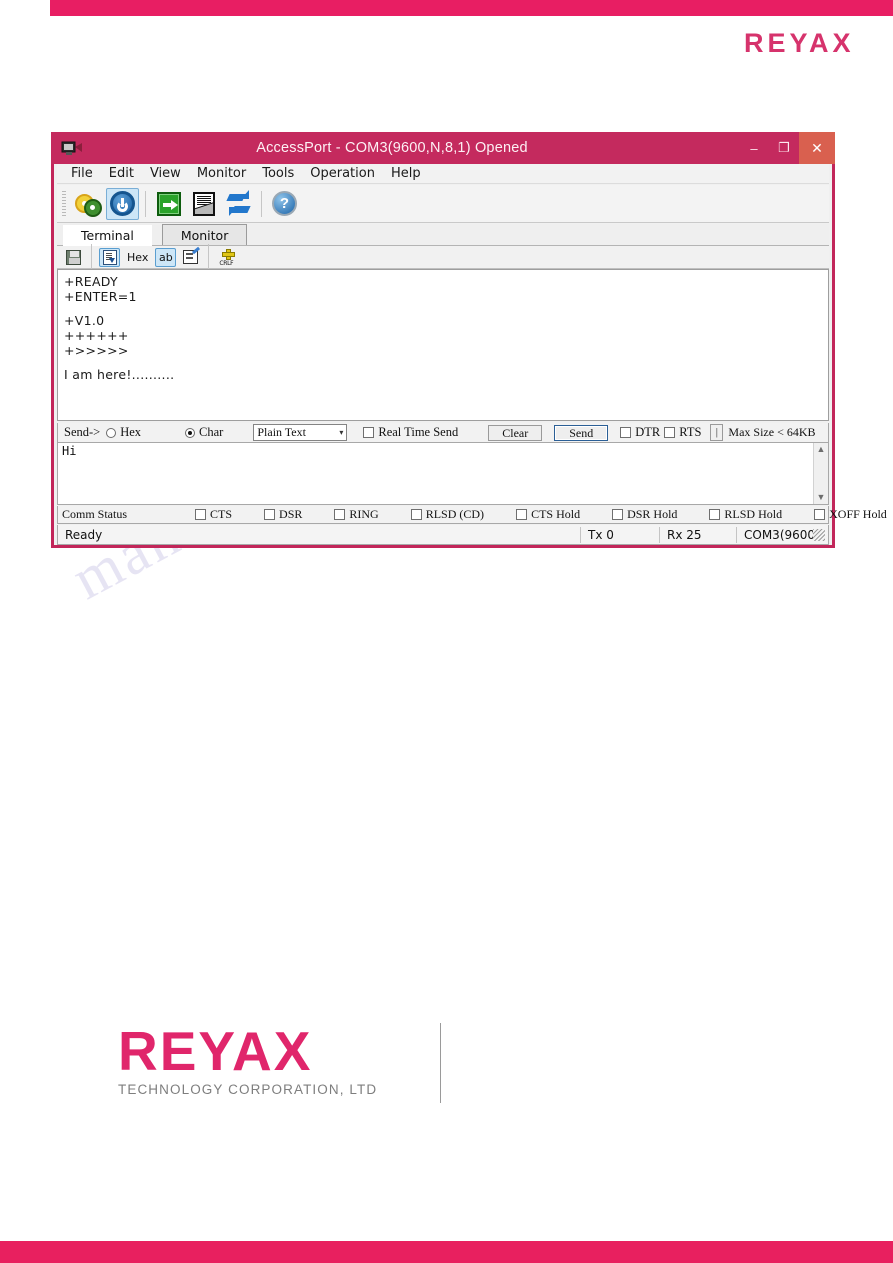 The width and height of the screenshot is (893, 1263). Describe the element at coordinates (784, 148) in the screenshot. I see `maximize-button: ❐` at that location.